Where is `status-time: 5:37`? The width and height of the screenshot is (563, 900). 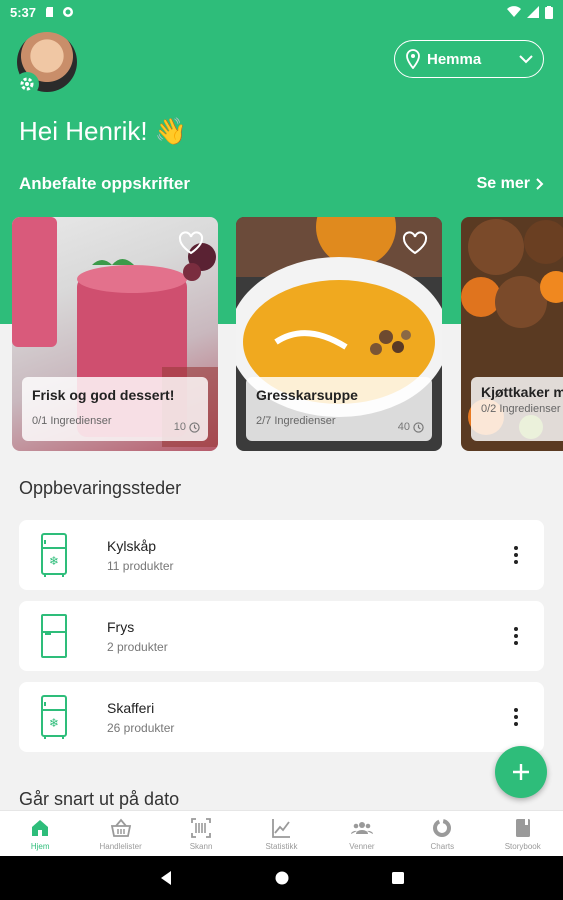
status-time: 5:37 is located at coordinates (23, 12).